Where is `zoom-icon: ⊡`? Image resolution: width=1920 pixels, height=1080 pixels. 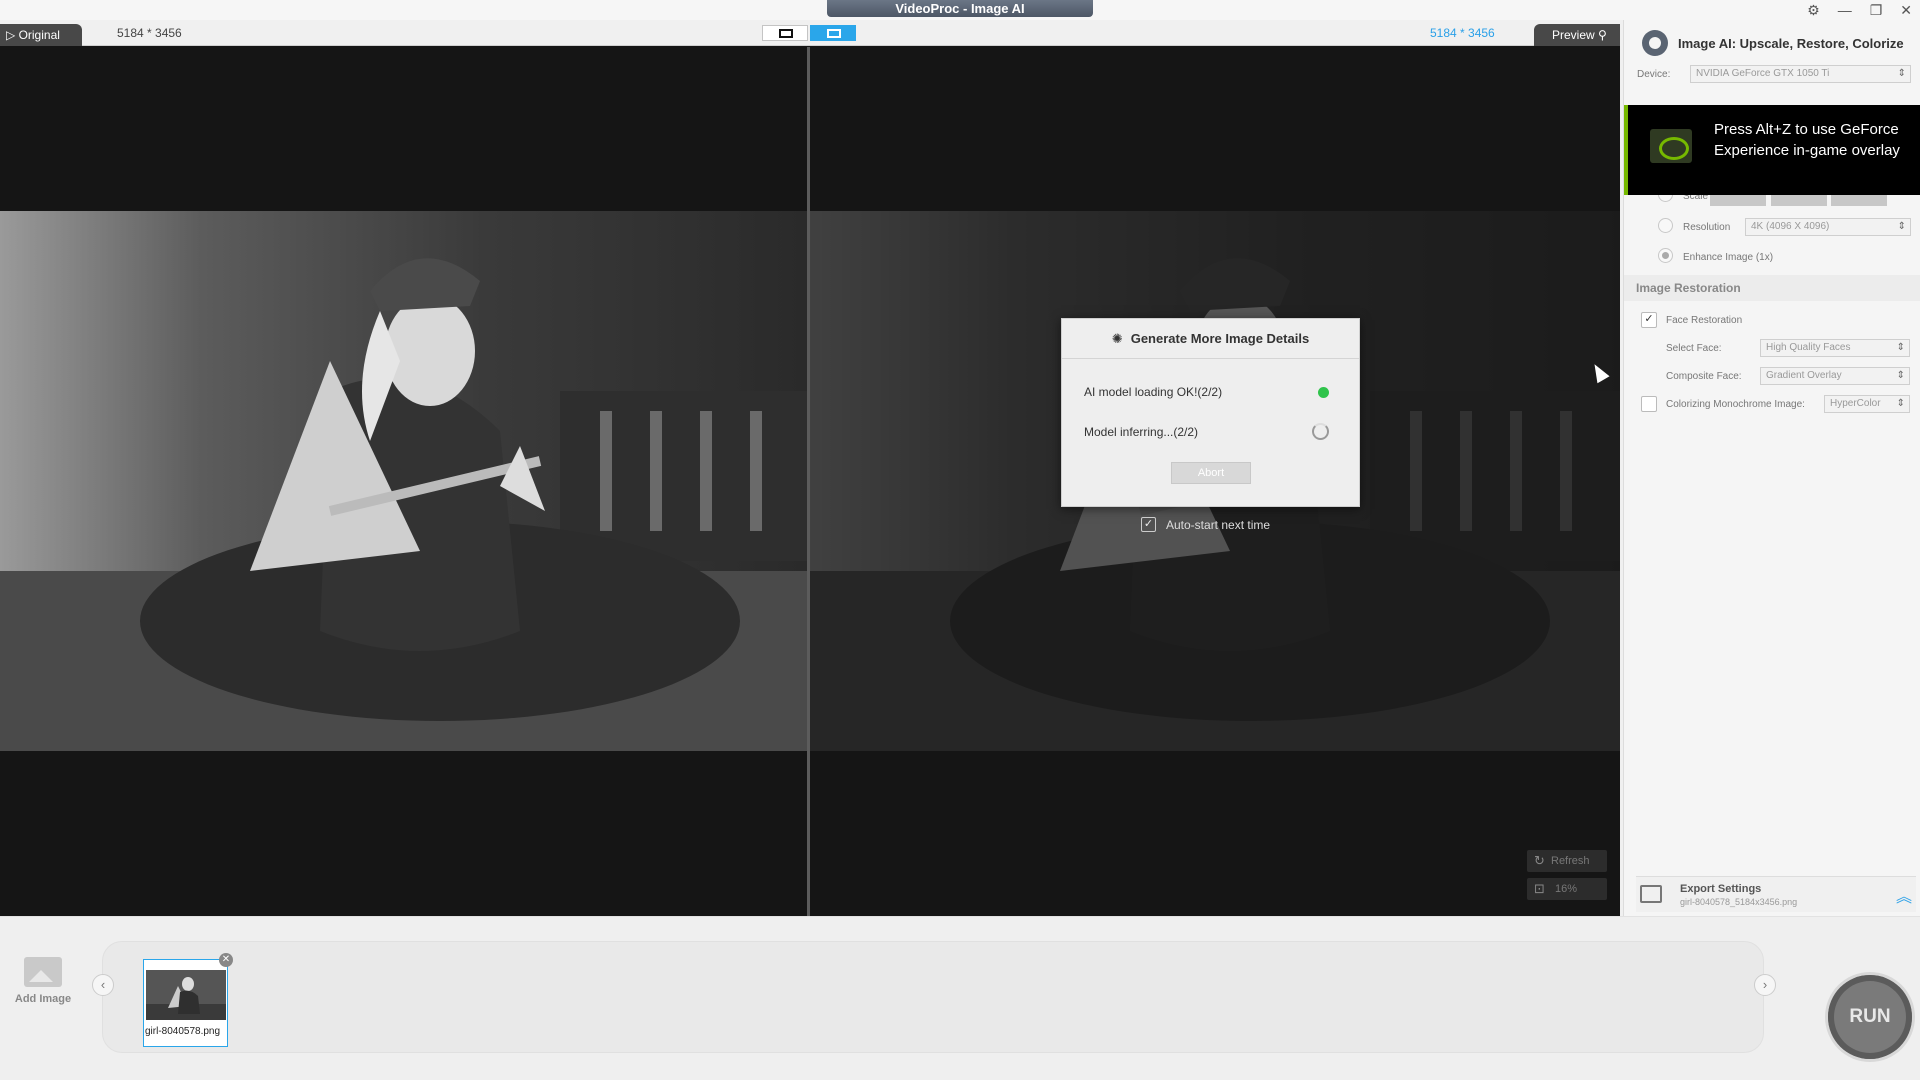
zoom-icon: ⊡ is located at coordinates (1539, 888).